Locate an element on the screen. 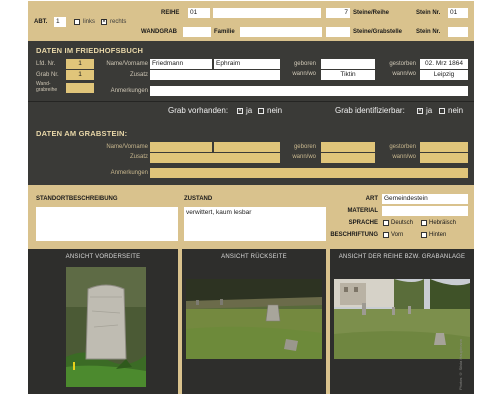 The width and height of the screenshot is (495, 400). reihe-field: 01 is located at coordinates (199, 13).